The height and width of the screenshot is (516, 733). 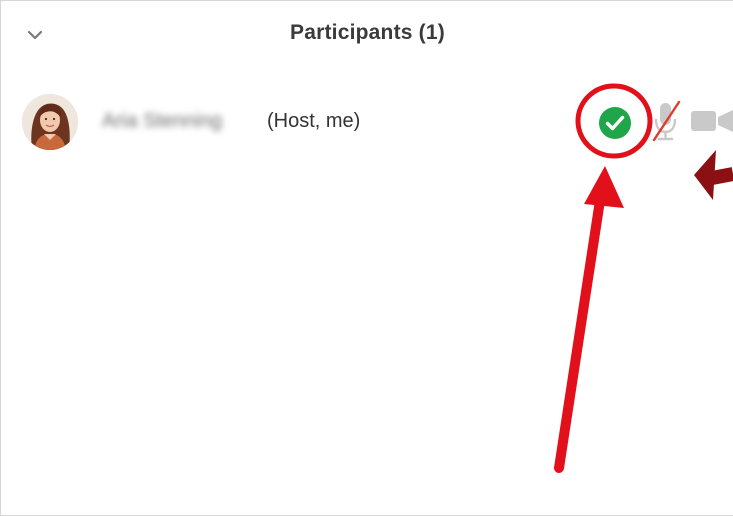 What do you see at coordinates (50, 122) in the screenshot?
I see `avatar` at bounding box center [50, 122].